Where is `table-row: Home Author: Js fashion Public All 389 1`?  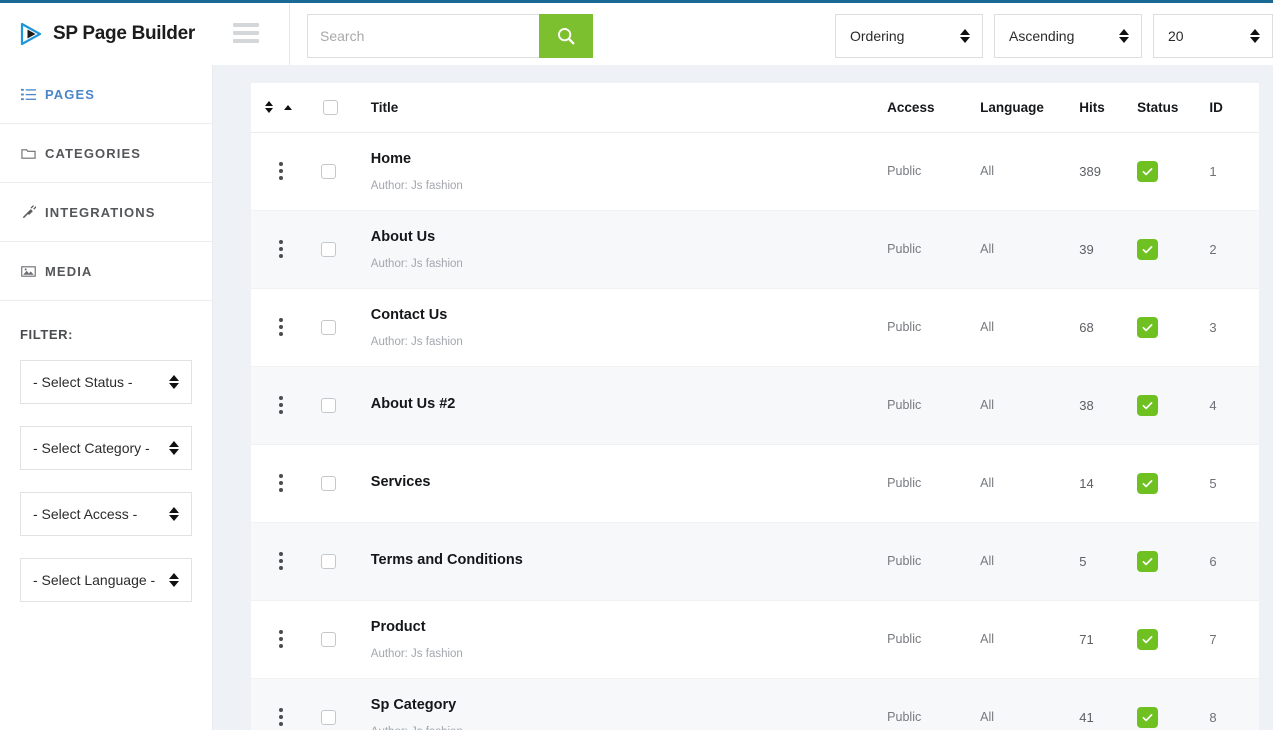 table-row: Home Author: Js fashion Public All 389 1 is located at coordinates (755, 171).